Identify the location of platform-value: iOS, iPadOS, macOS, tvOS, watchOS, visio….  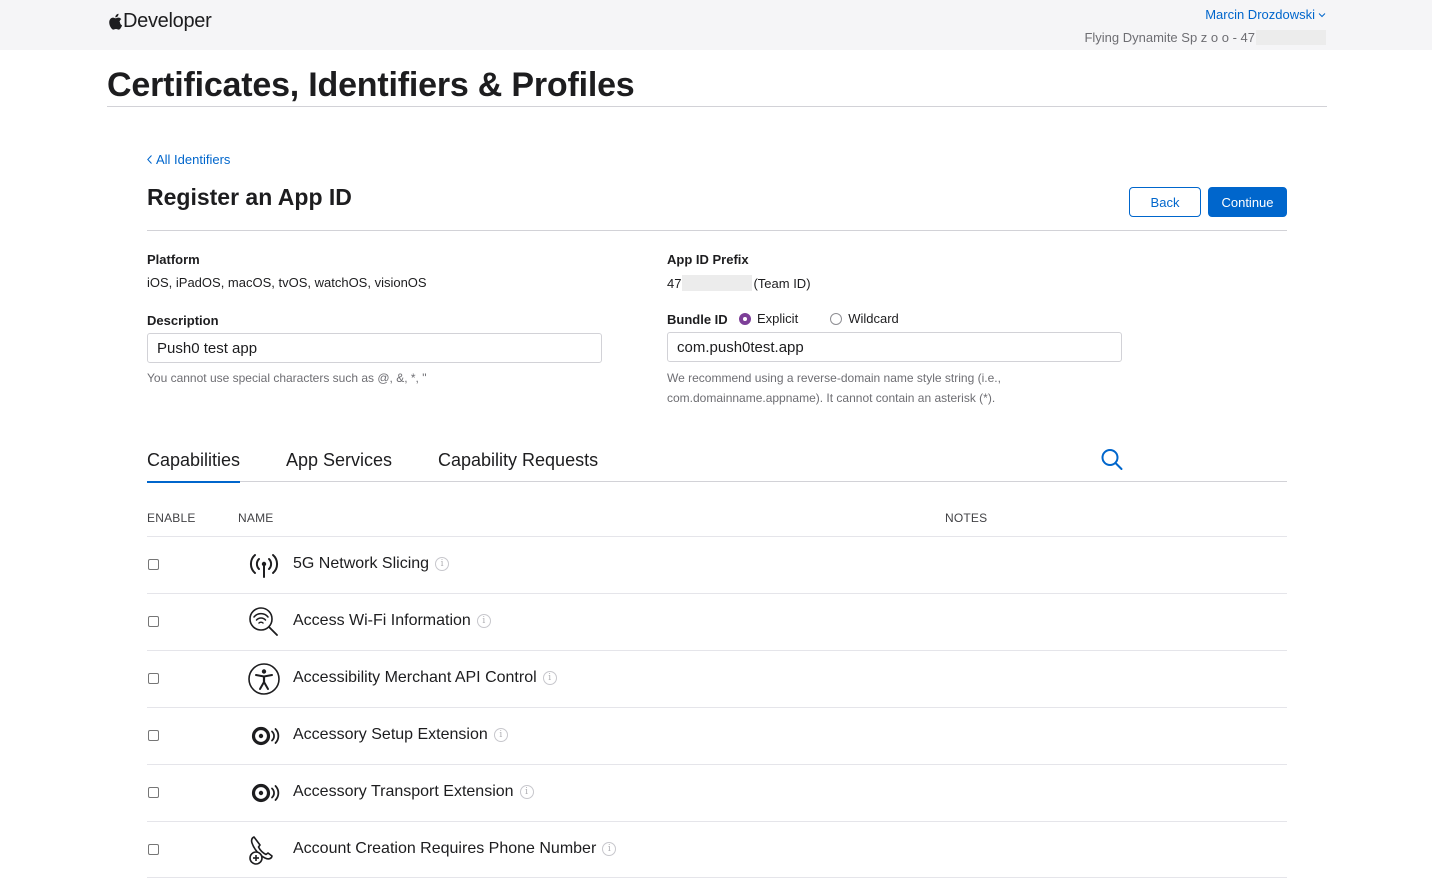
(287, 282).